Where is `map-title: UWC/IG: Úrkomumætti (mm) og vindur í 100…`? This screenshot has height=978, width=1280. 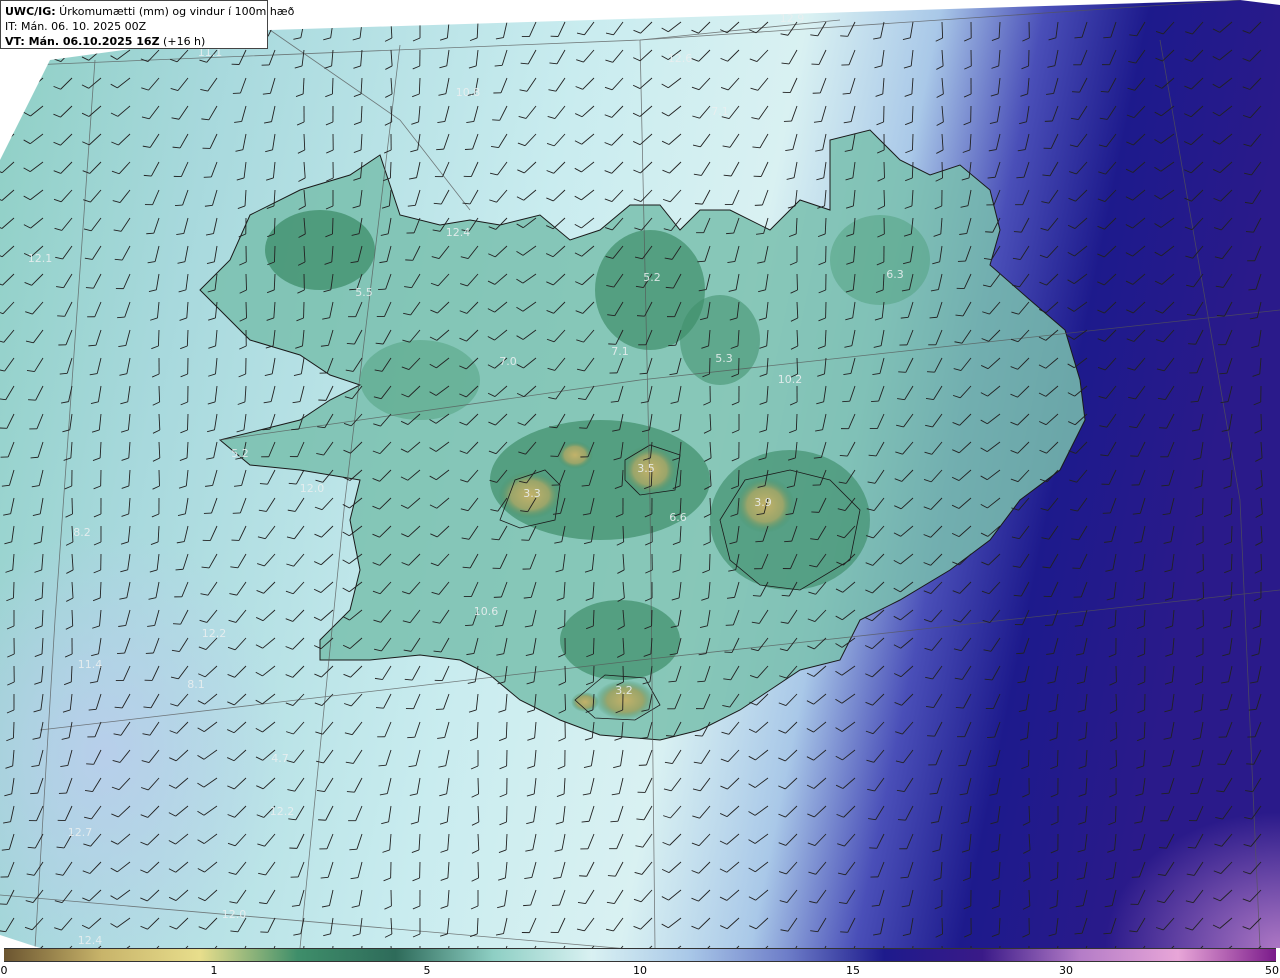 map-title: UWC/IG: Úrkomumætti (mm) og vindur í 100… is located at coordinates (150, 11).